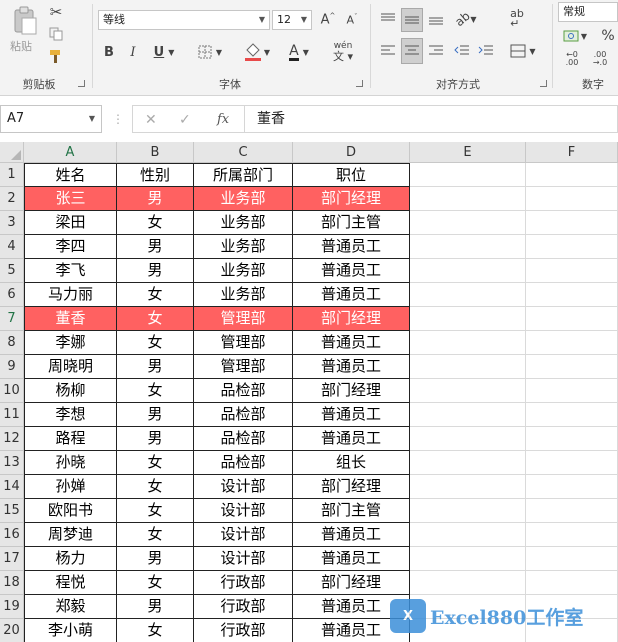 Image resolution: width=618 pixels, height=642 pixels. Describe the element at coordinates (12, 343) in the screenshot. I see `row-header-8: 8` at that location.